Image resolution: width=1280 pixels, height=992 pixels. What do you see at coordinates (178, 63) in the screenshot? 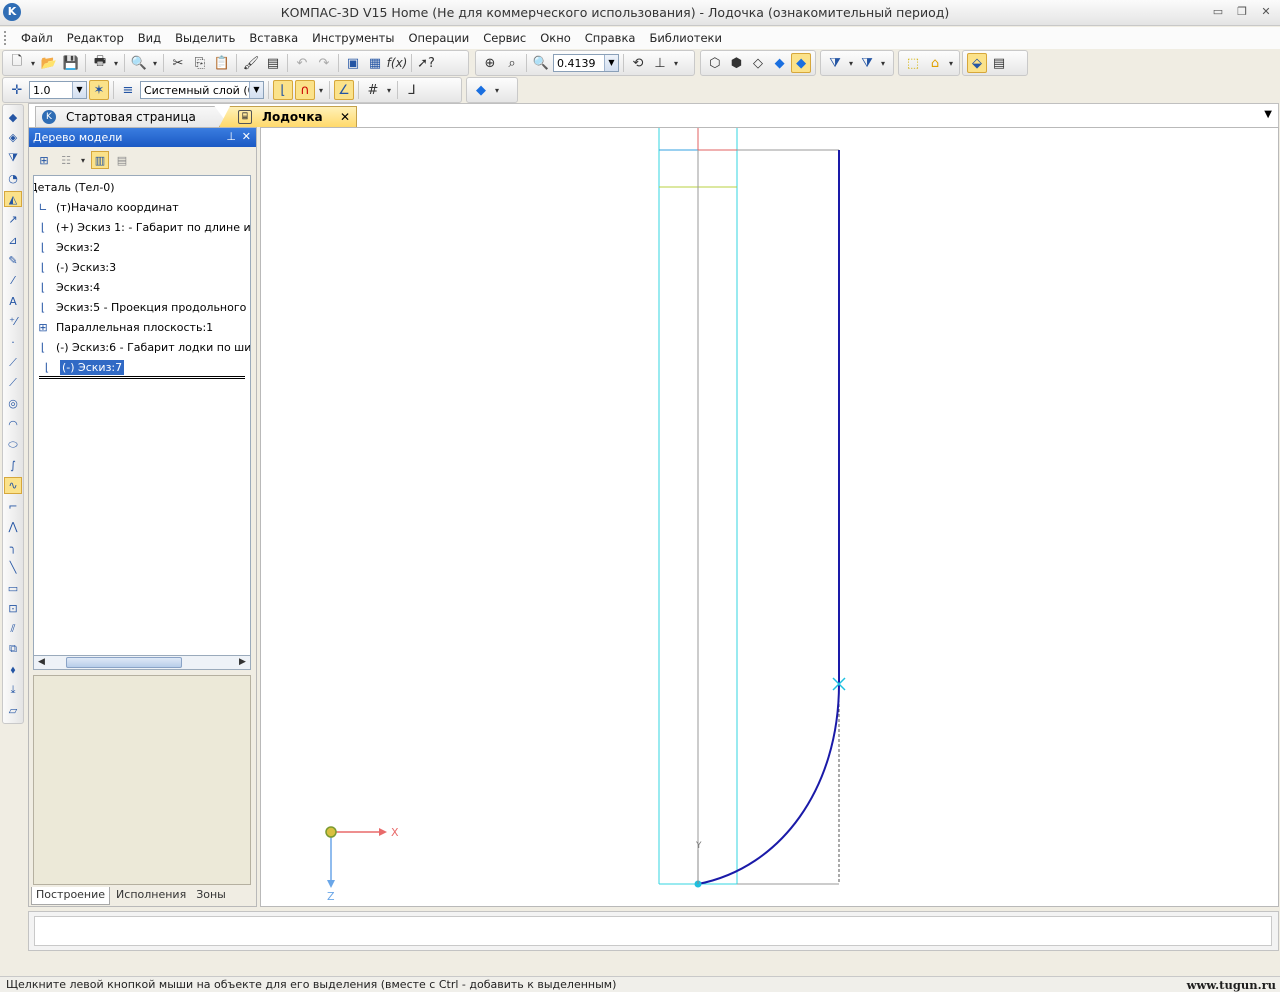
I see `cut-icon: ✂` at bounding box center [178, 63].